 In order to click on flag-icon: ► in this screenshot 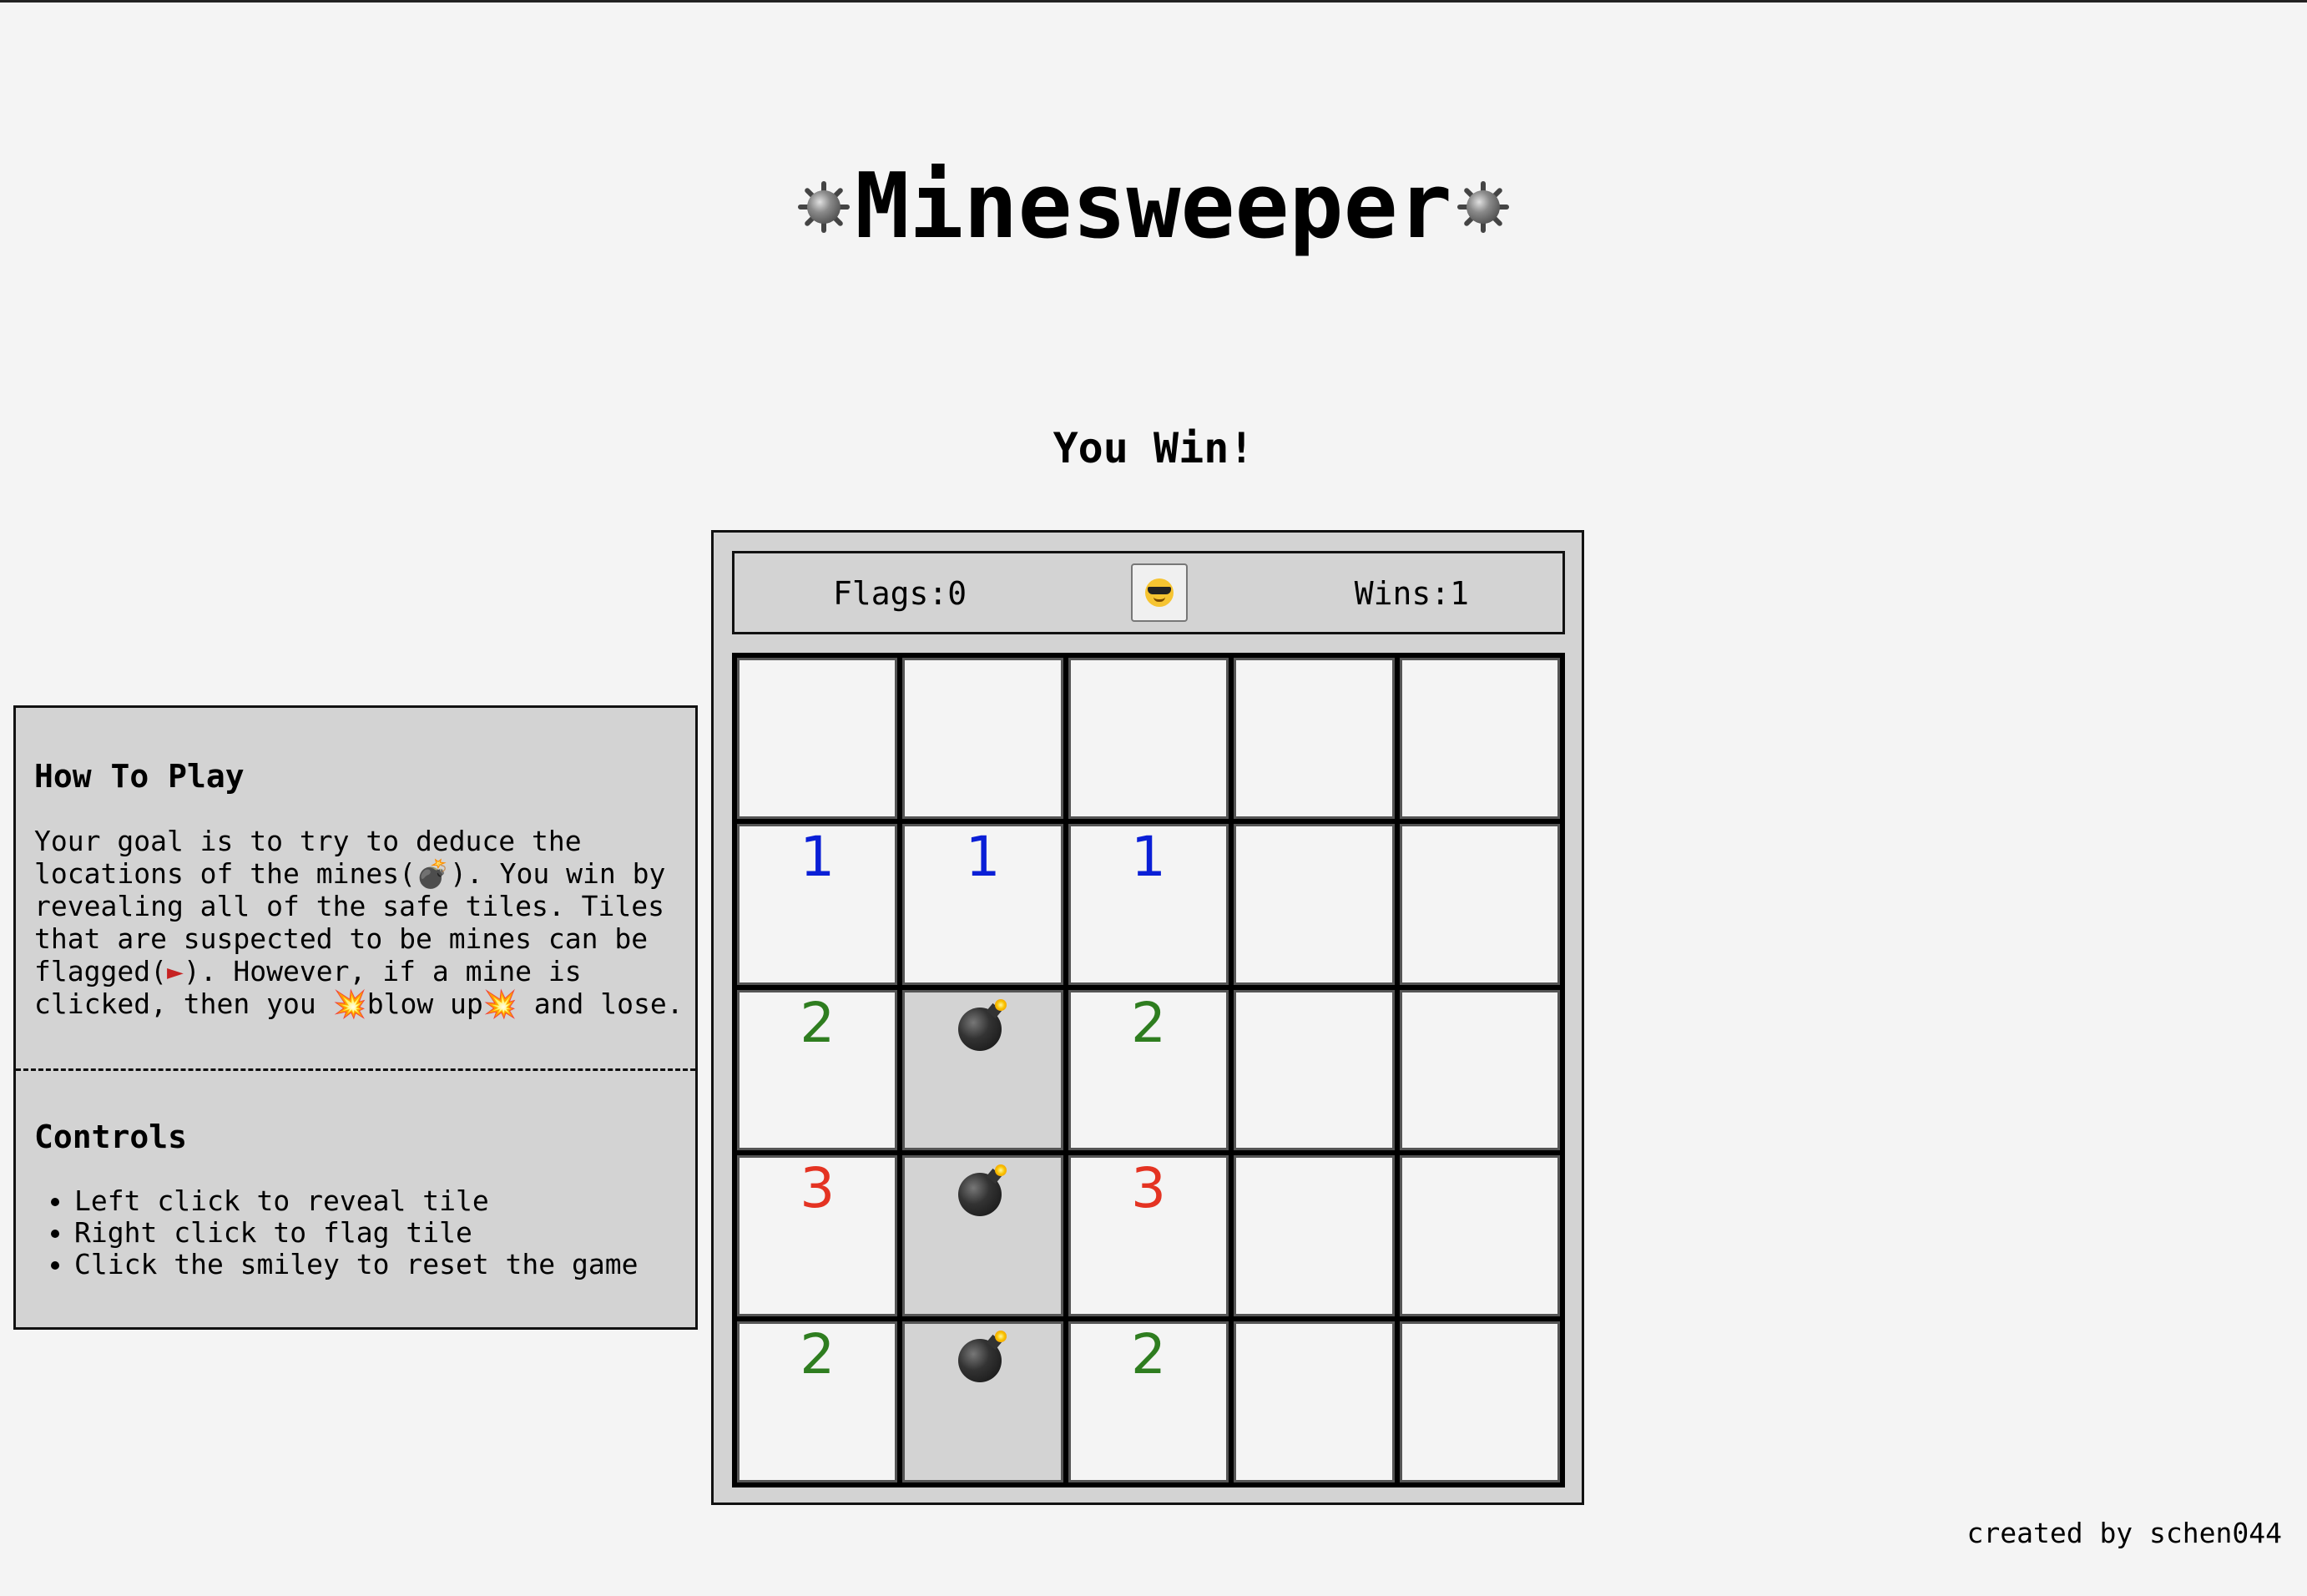, I will do `click(175, 971)`.